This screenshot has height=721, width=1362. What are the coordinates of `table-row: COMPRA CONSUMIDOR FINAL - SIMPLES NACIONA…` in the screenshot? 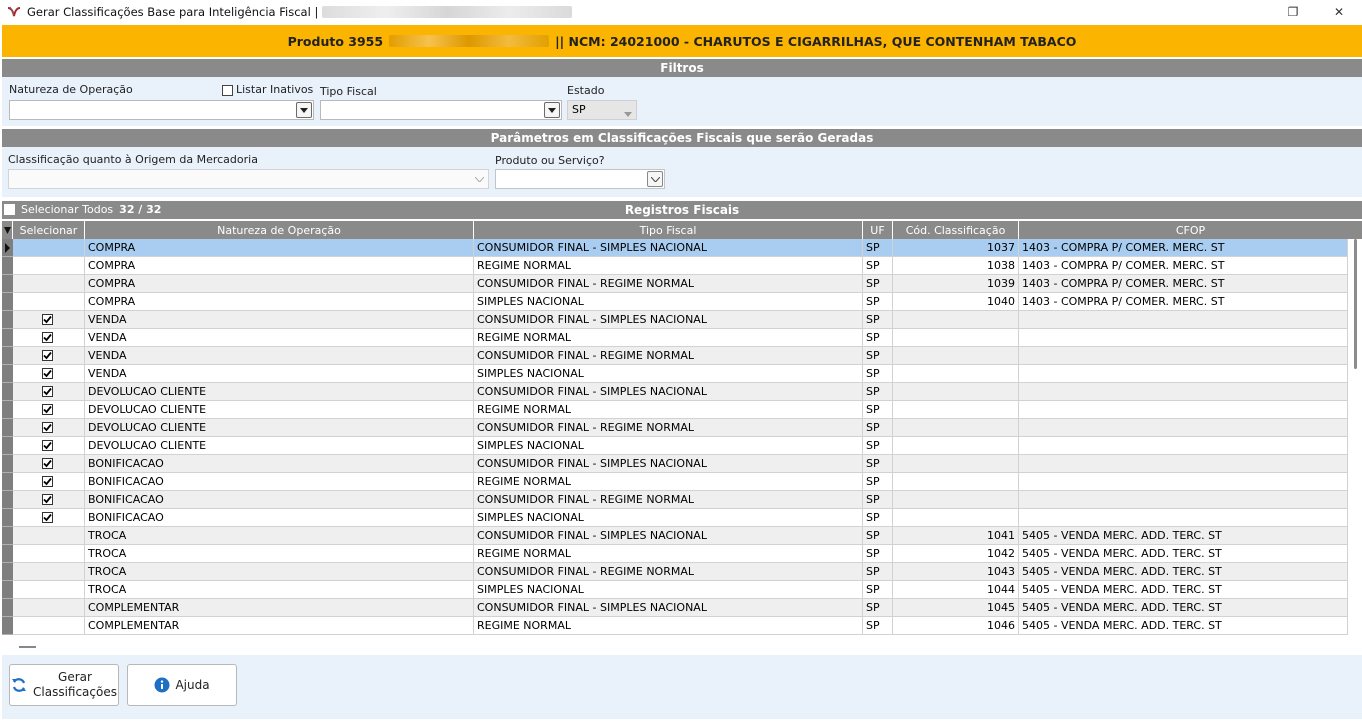 It's located at (675, 248).